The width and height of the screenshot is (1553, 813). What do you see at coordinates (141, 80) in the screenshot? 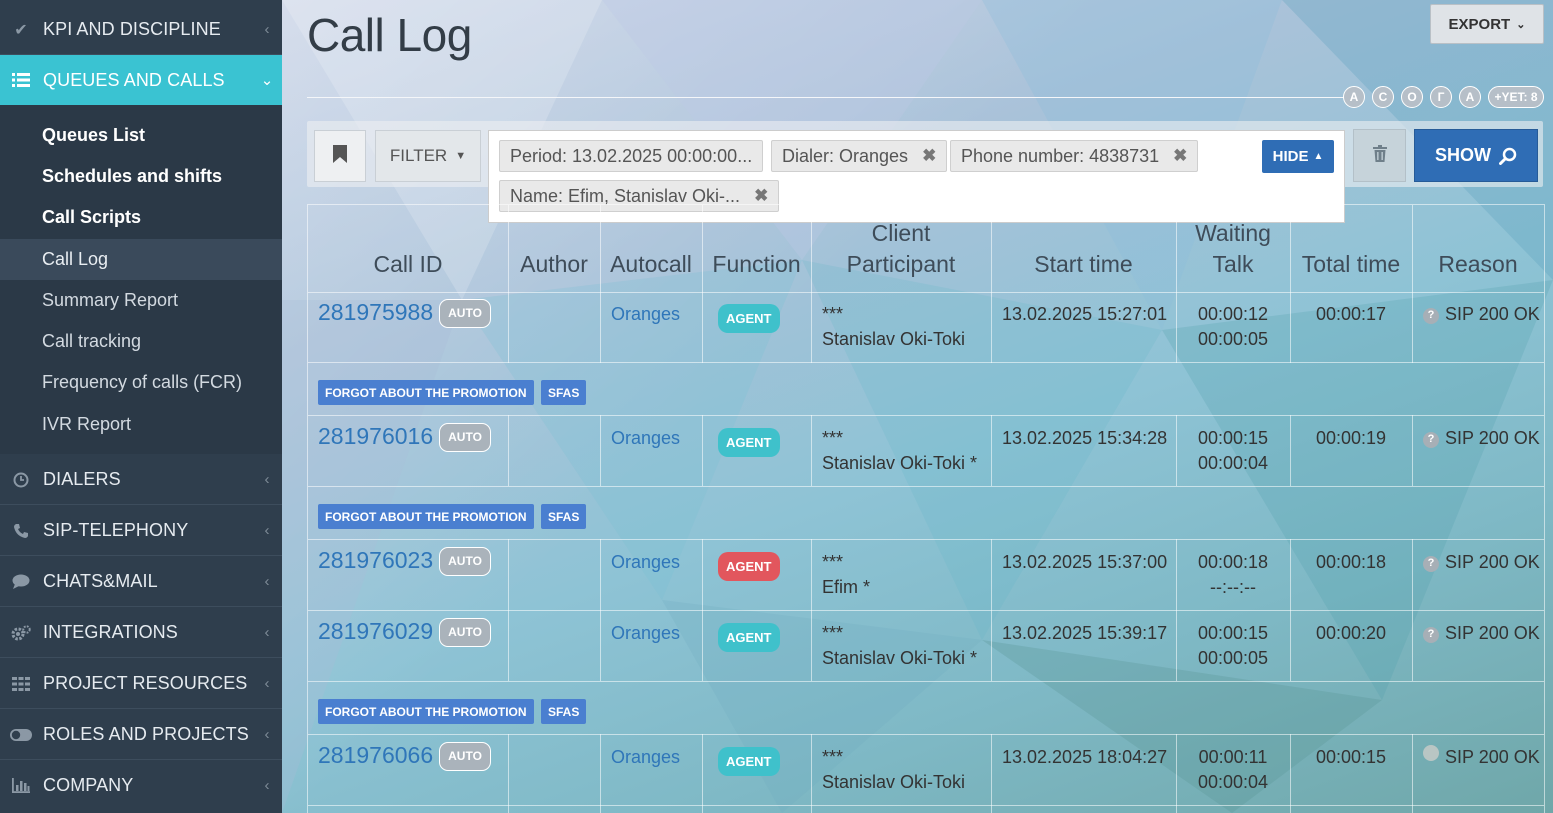
I see `sidebar-item-queues-and-calls: QUEUES AND CALLS ⌄` at bounding box center [141, 80].